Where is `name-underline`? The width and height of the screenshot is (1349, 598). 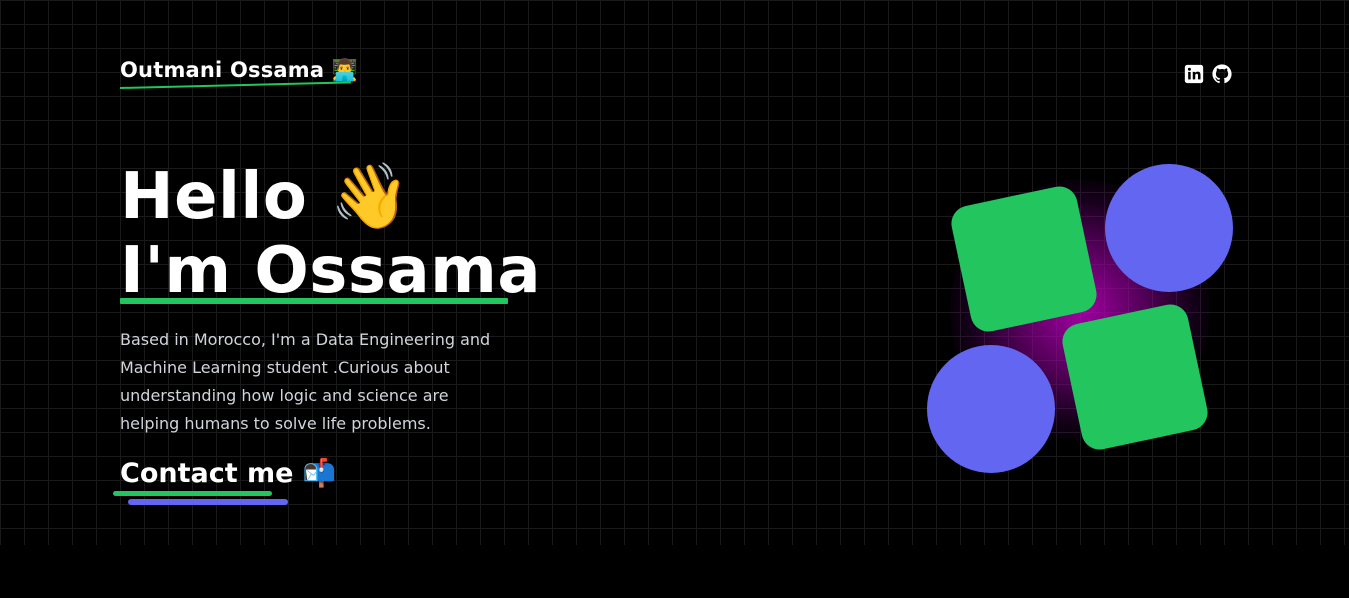
name-underline is located at coordinates (314, 301).